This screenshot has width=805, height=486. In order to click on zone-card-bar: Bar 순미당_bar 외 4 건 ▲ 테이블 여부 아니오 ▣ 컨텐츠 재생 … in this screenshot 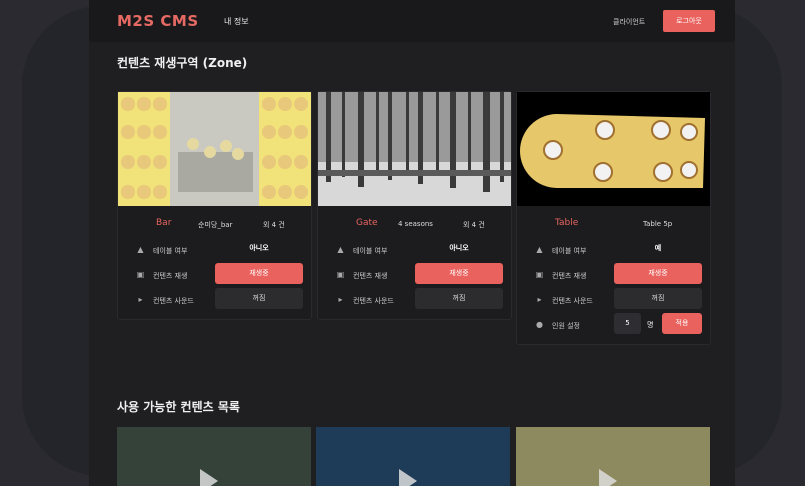, I will do `click(214, 205)`.